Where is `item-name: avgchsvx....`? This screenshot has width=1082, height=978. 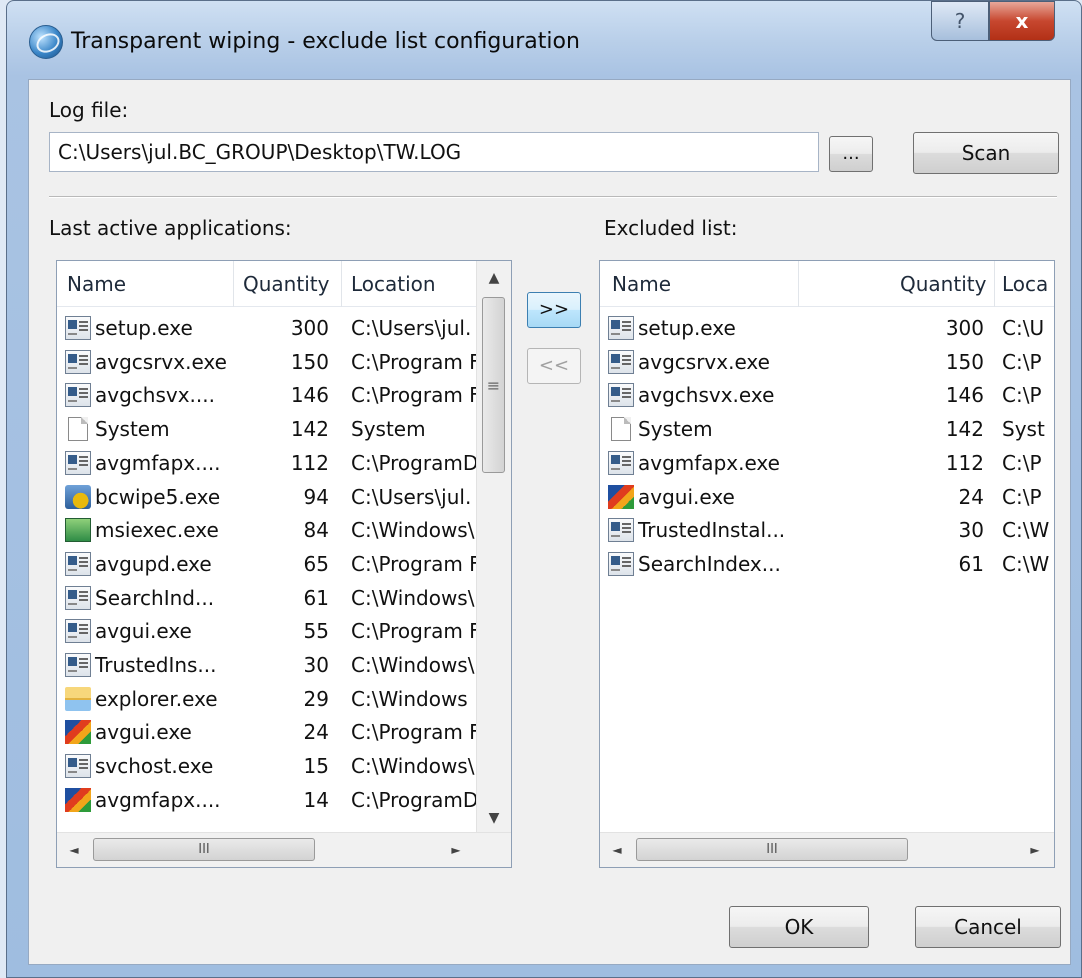 item-name: avgchsvx.... is located at coordinates (155, 395).